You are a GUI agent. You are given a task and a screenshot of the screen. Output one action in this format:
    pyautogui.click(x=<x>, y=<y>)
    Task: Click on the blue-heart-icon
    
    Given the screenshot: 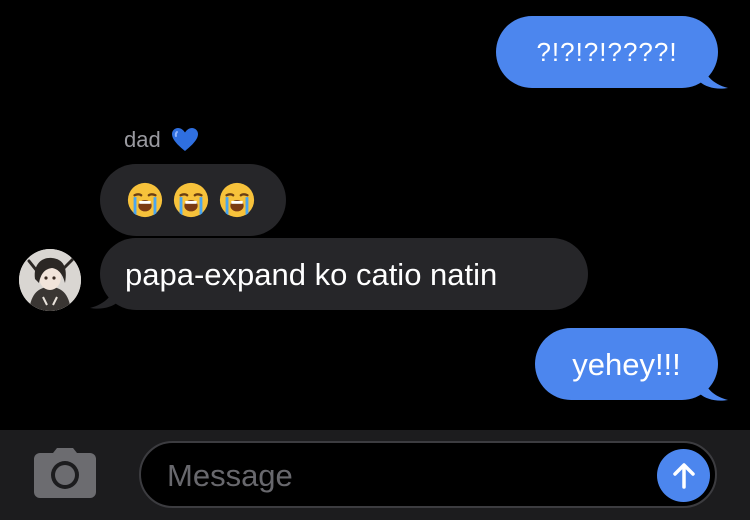 What is the action you would take?
    pyautogui.click(x=184, y=139)
    